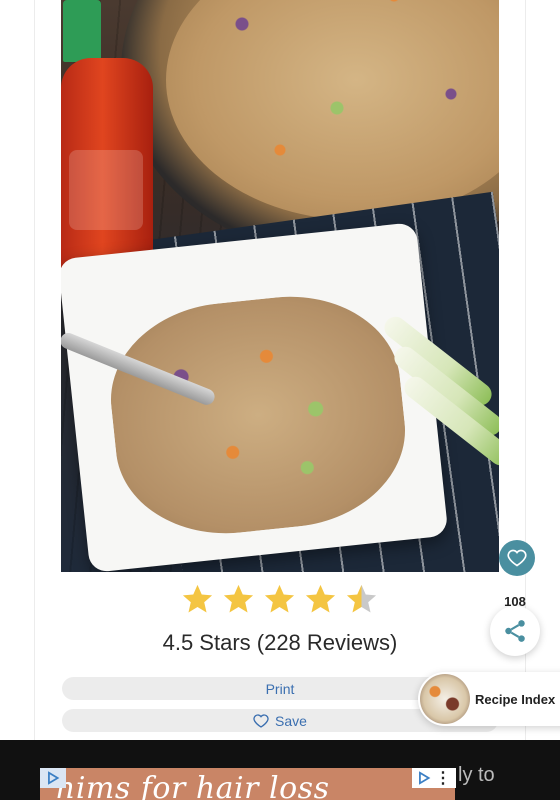 The image size is (560, 800). Describe the element at coordinates (280, 642) in the screenshot. I see `rating-summary: 4.5 Stars (228 Reviews)` at that location.